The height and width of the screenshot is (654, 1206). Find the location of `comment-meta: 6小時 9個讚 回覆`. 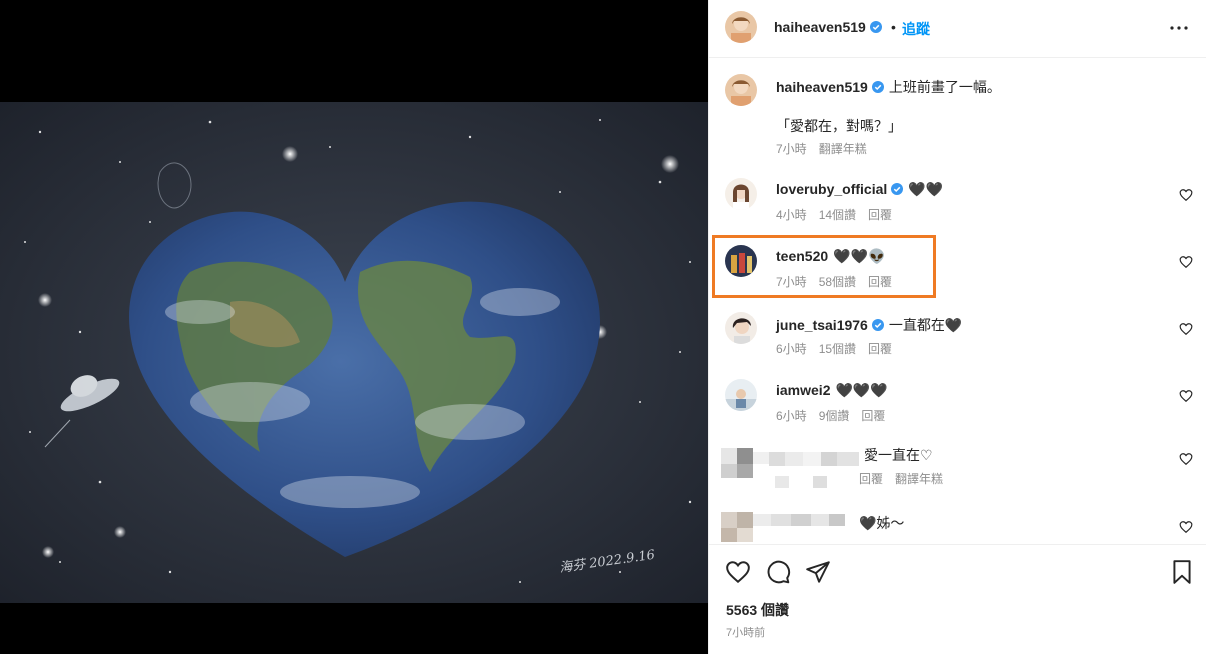

comment-meta: 6小時 9個讚 回覆 is located at coordinates (836, 415).